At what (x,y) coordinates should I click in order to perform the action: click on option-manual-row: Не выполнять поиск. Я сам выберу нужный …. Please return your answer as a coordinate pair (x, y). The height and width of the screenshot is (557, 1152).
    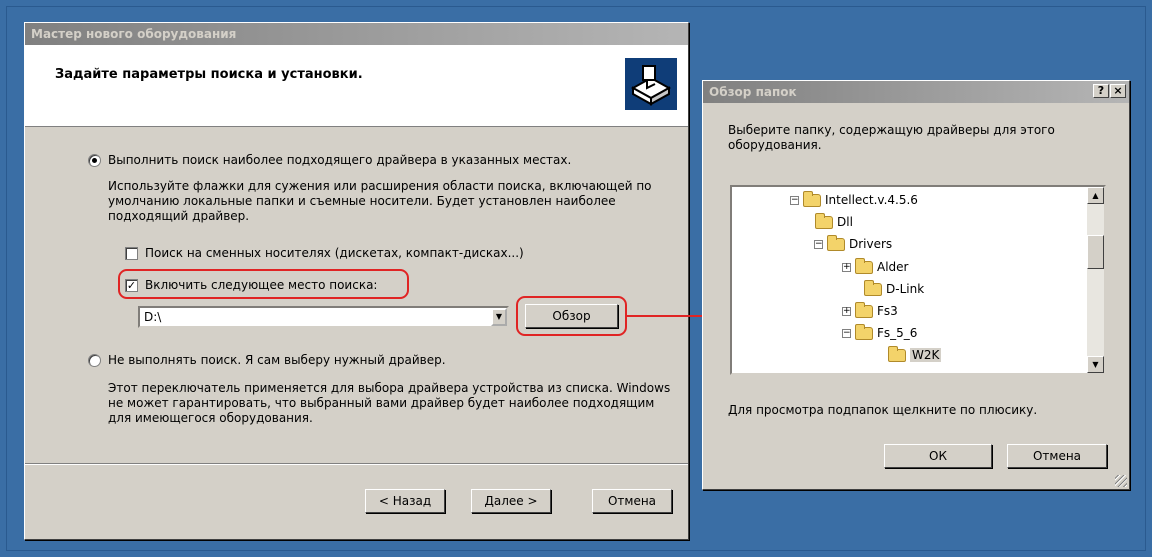
    Looking at the image, I should click on (267, 360).